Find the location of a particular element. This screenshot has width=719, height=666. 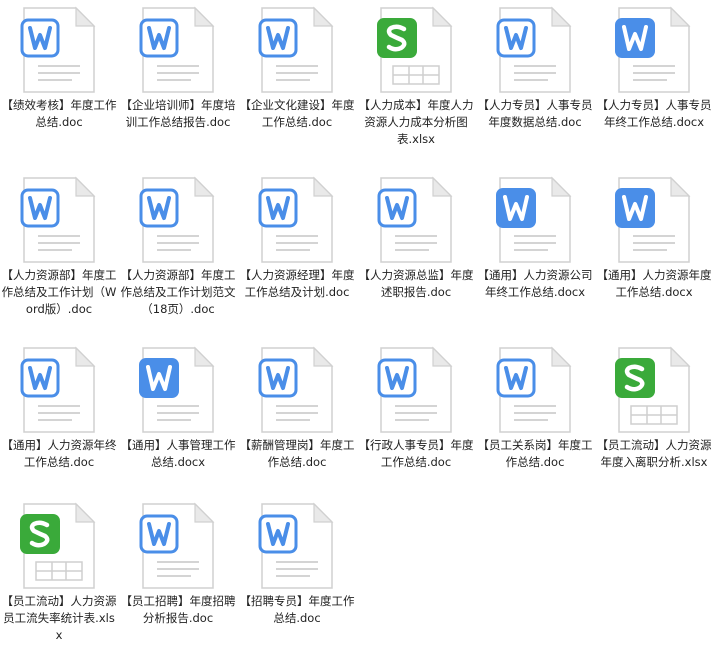

file-item: 【员工流动】人力资源年度入离职分析.xlsx is located at coordinates (654, 426).